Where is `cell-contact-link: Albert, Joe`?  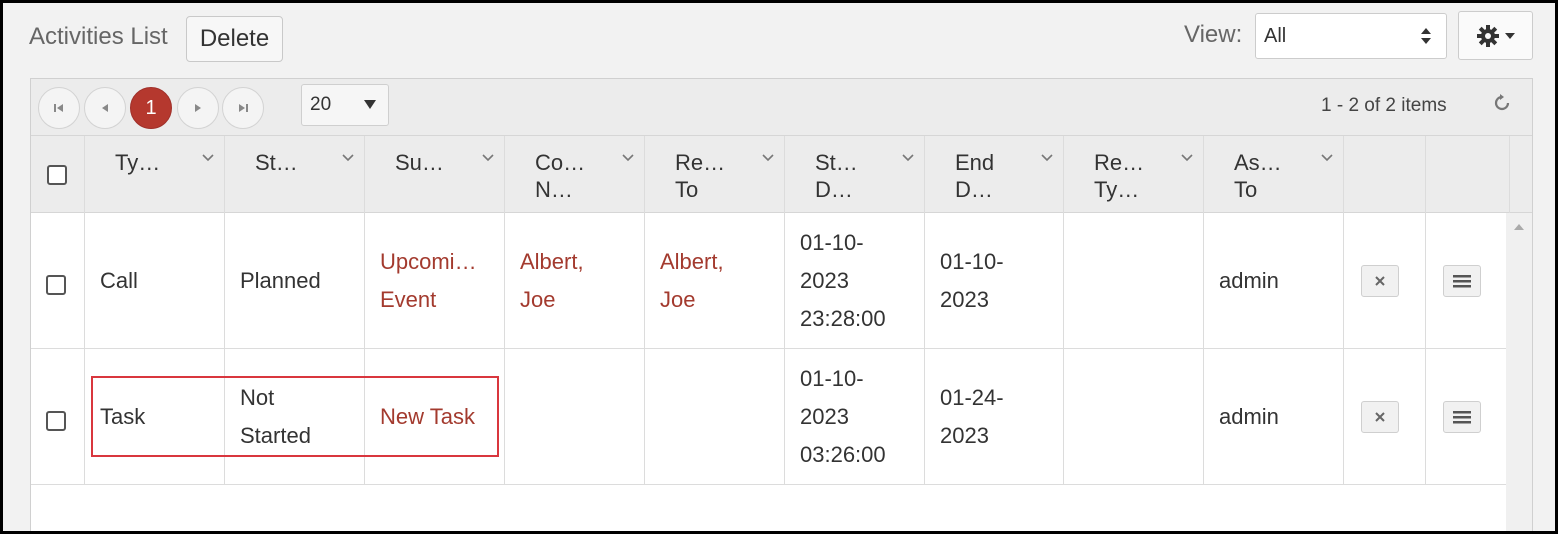 cell-contact-link: Albert, Joe is located at coordinates (552, 281).